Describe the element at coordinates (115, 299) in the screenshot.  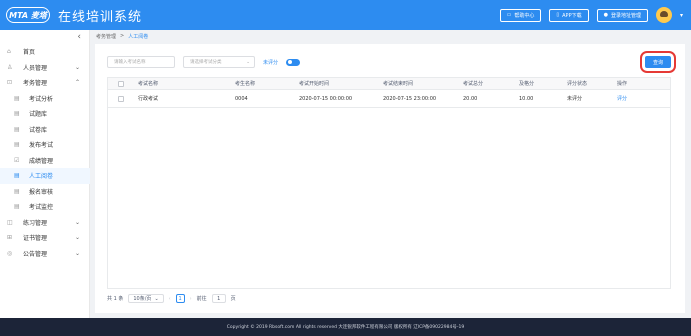
I see `total-count: 共 1 条` at that location.